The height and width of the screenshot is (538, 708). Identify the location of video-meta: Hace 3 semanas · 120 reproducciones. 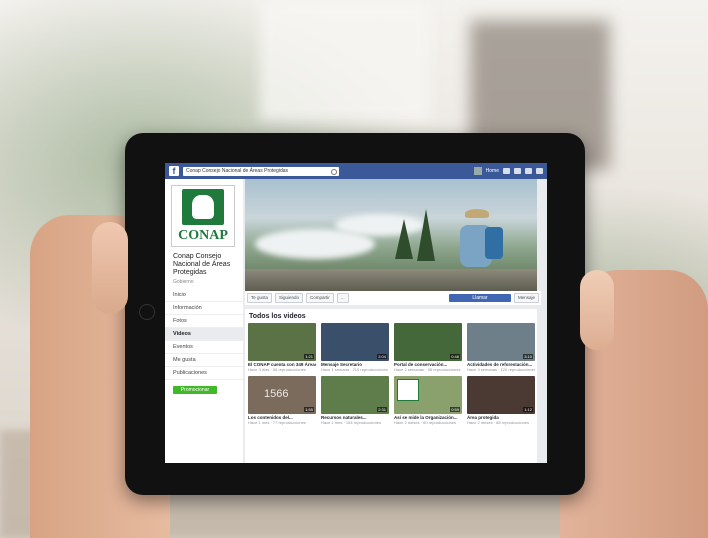
(501, 369).